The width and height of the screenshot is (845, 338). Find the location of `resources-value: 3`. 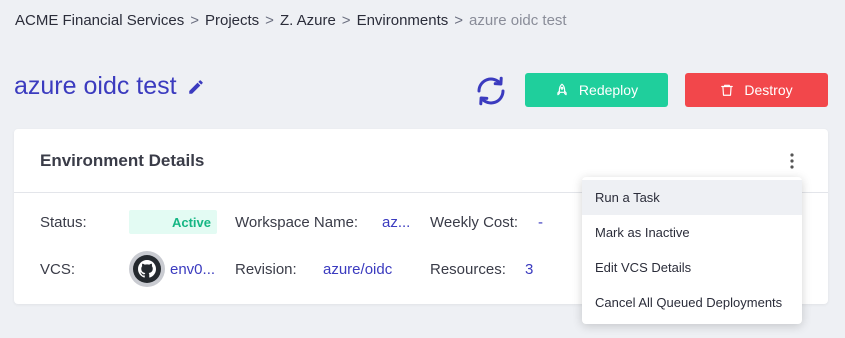

resources-value: 3 is located at coordinates (529, 269).